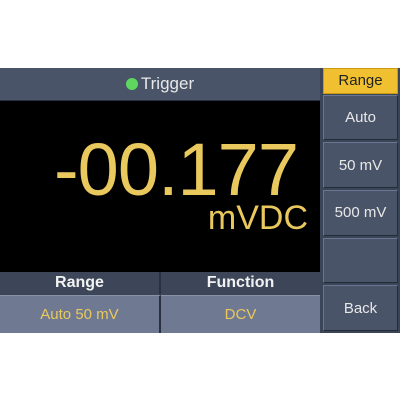 This screenshot has height=400, width=400. I want to click on measurement-unit: mVDC, so click(257, 218).